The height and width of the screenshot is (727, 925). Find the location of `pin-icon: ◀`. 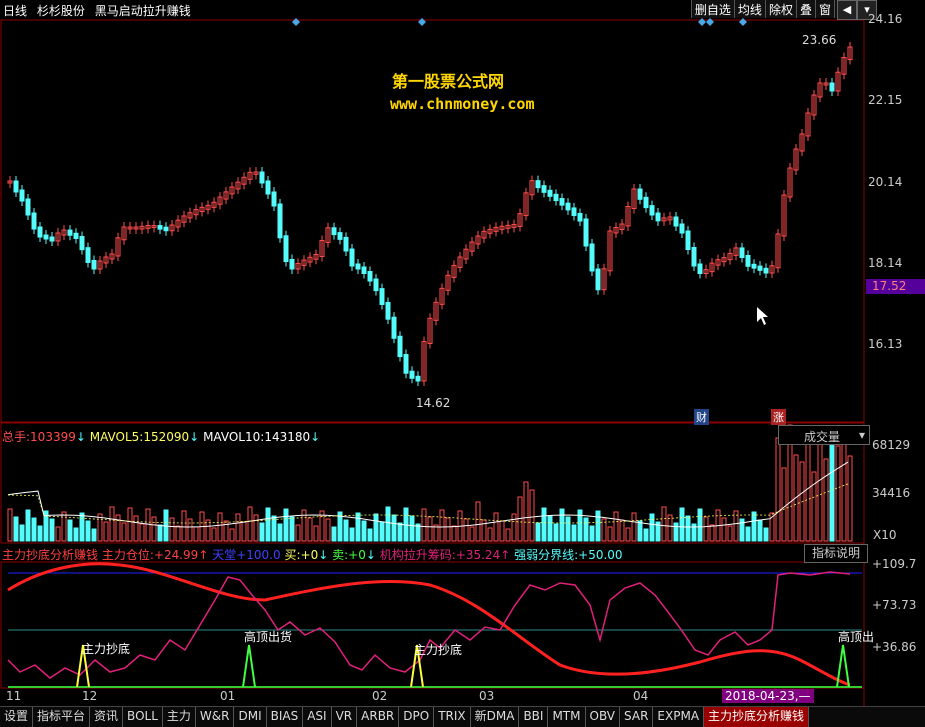

pin-icon: ◀ is located at coordinates (847, 10).